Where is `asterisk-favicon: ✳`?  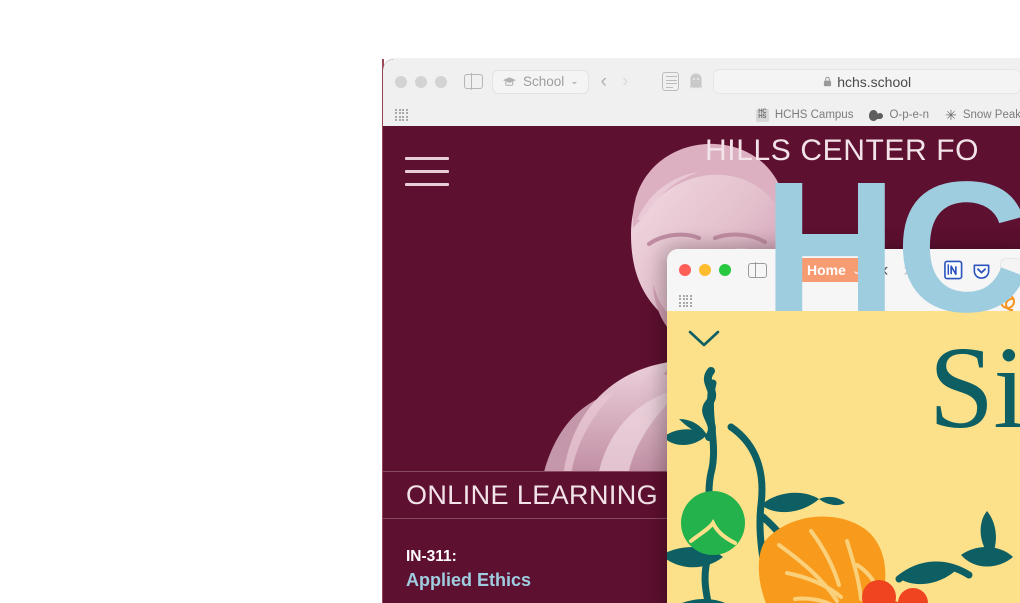
asterisk-favicon: ✳ is located at coordinates (951, 115).